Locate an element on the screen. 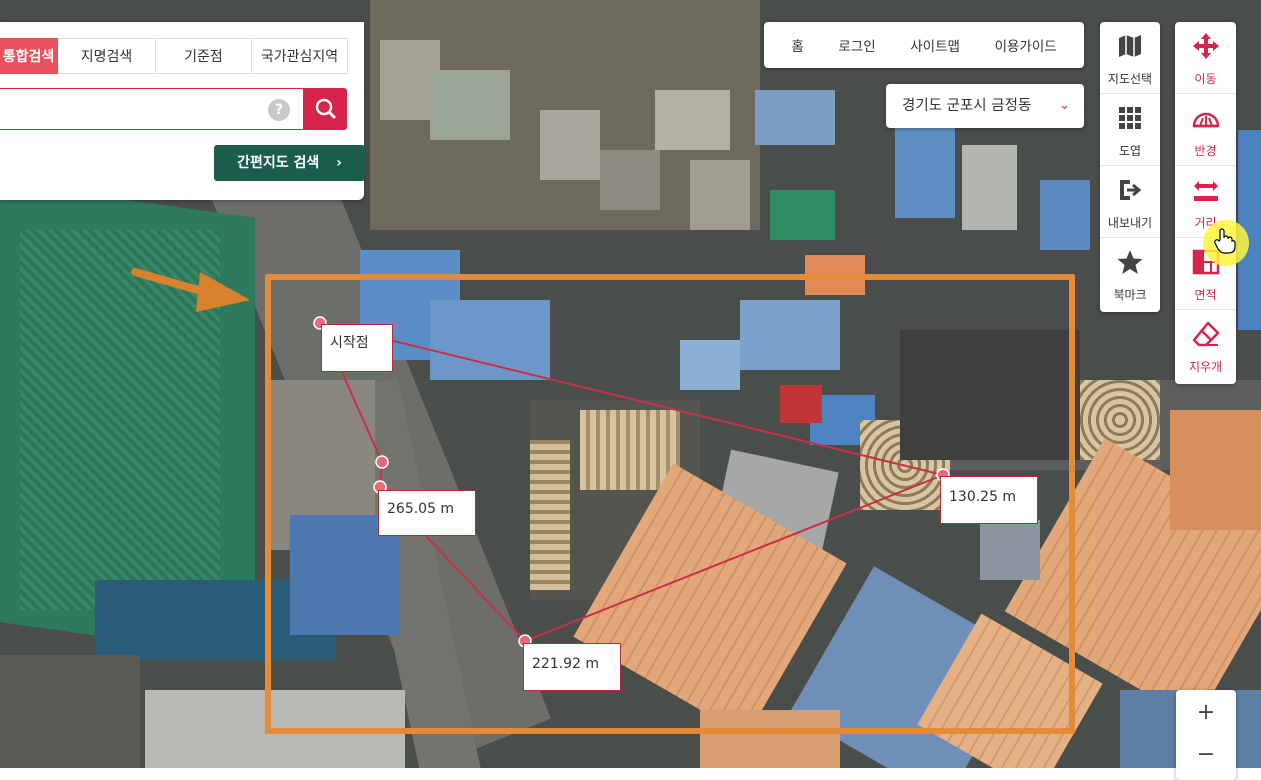 The height and width of the screenshot is (780, 1261). map-toolbar-left: 지도선택 도엽 내보내기 북마크 is located at coordinates (1130, 167).